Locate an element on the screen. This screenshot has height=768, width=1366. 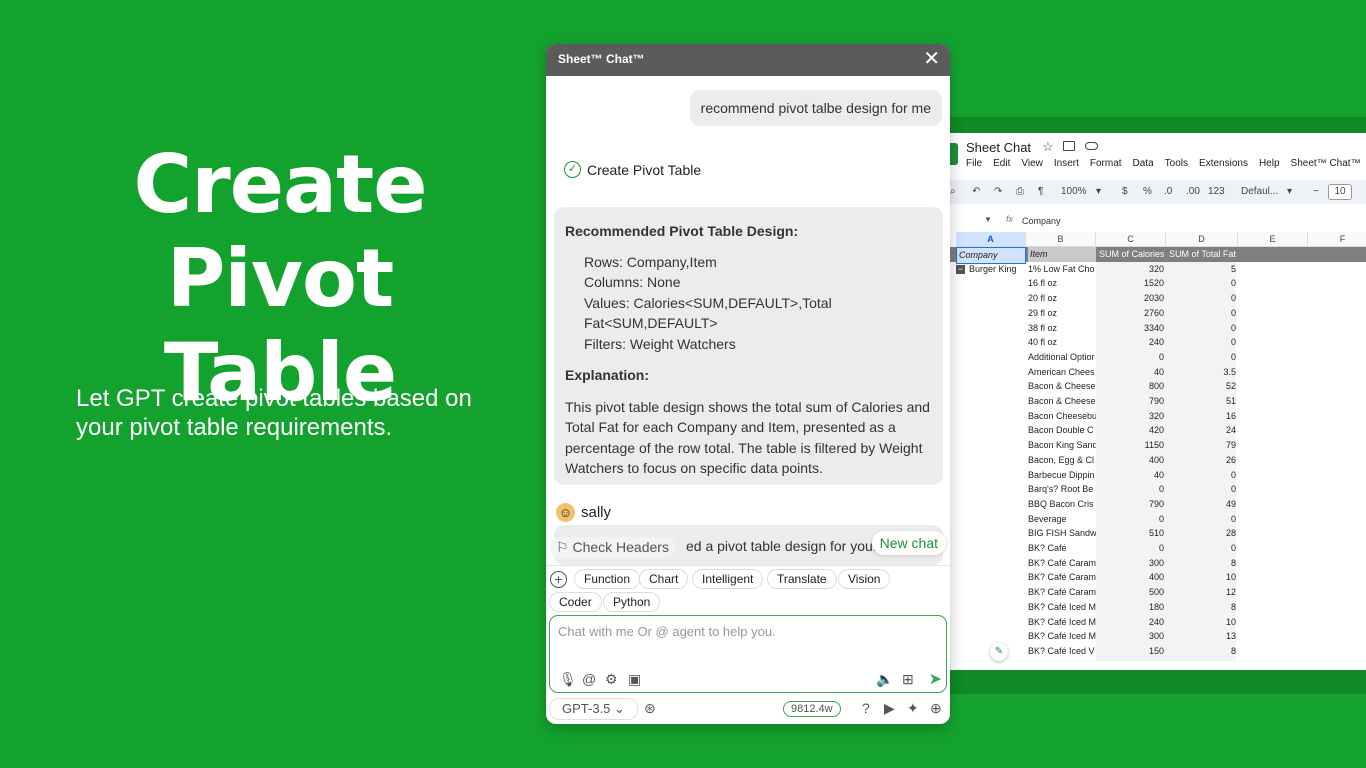
header-calories: SUM of Calories is located at coordinates (1130, 254).